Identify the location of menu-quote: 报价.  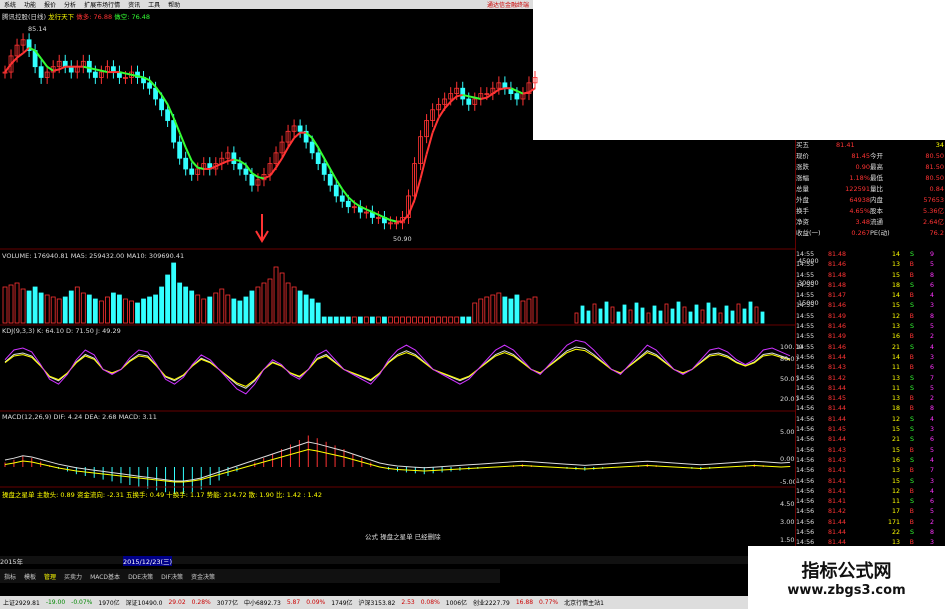
(50, 4).